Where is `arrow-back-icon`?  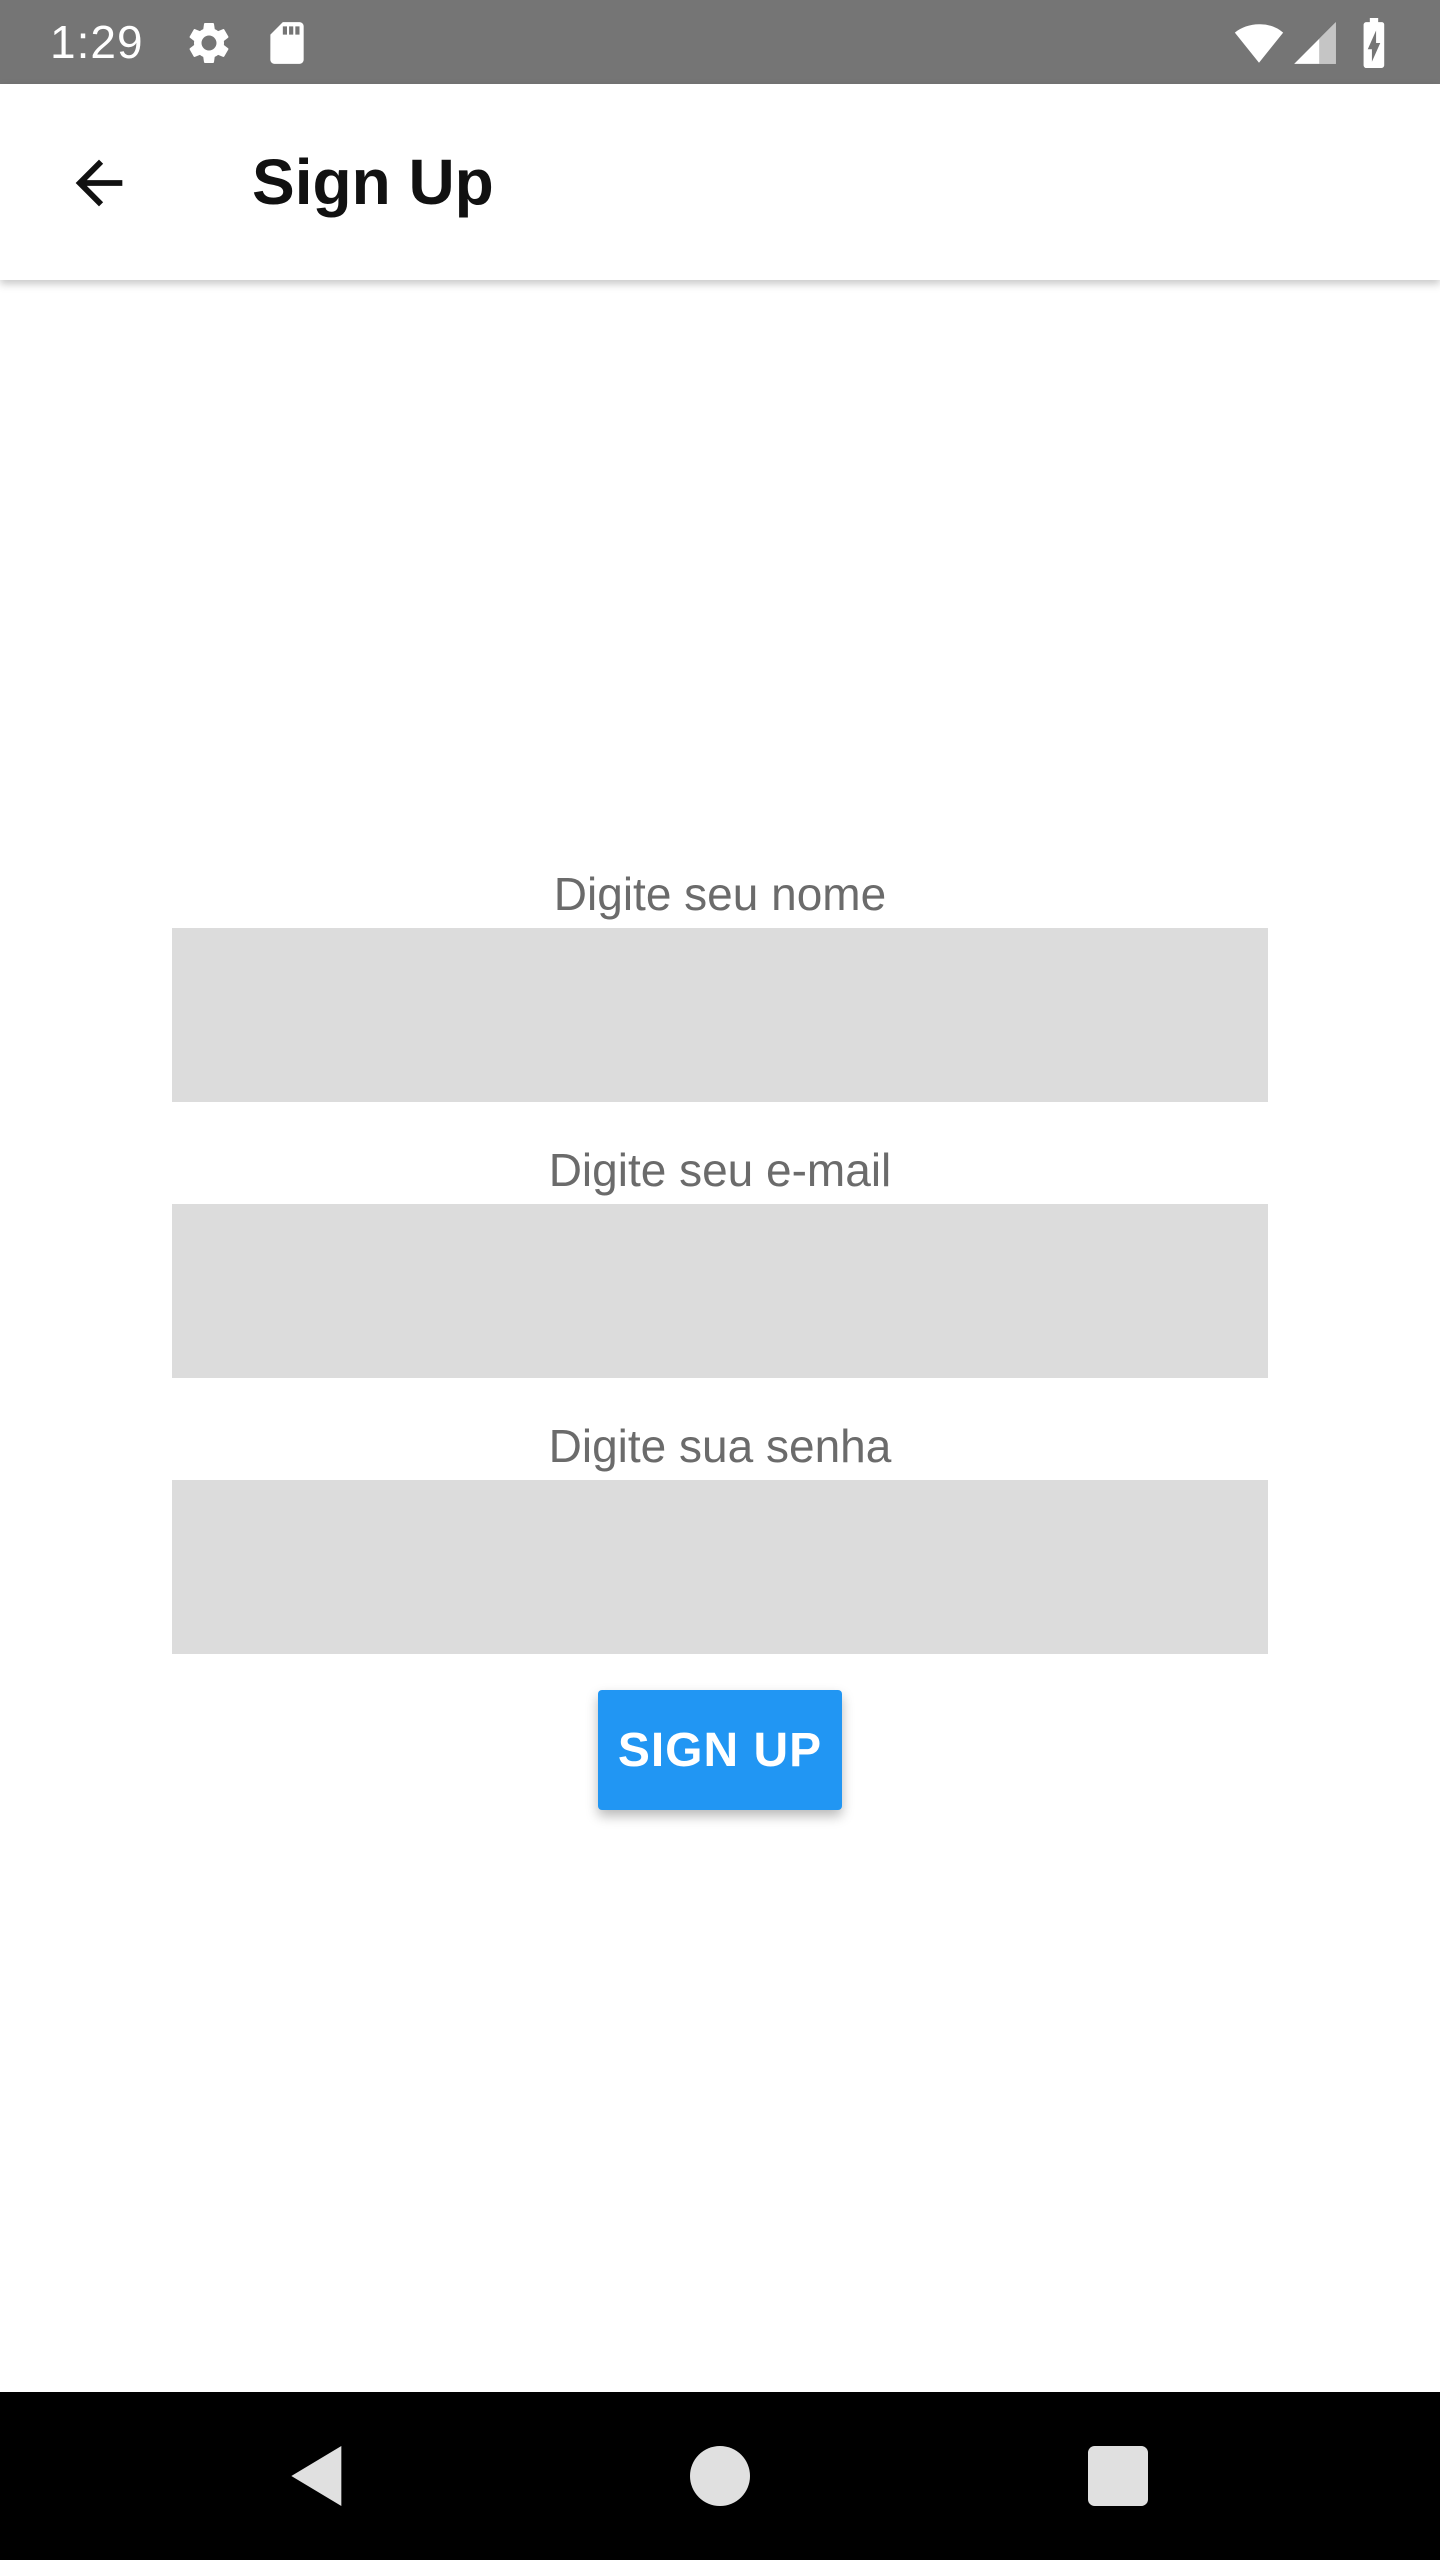 arrow-back-icon is located at coordinates (99, 183).